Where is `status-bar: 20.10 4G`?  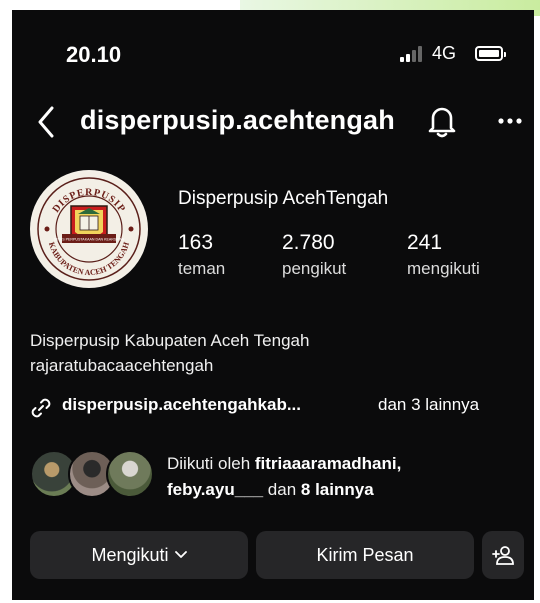 status-bar: 20.10 4G is located at coordinates (273, 45).